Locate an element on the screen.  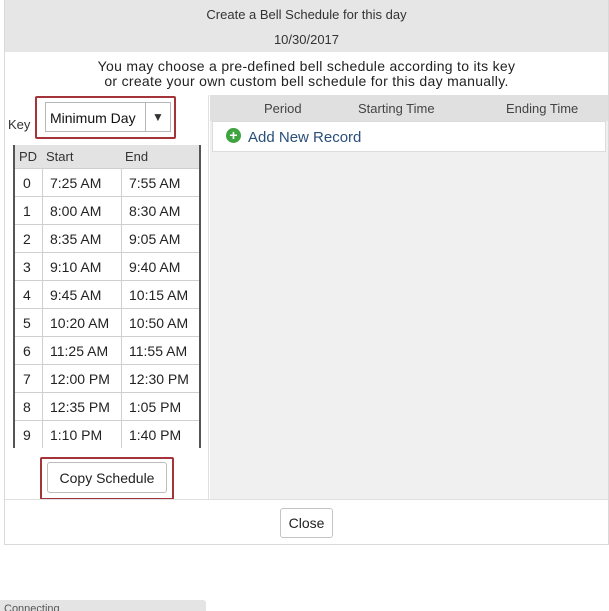
row-start: 9:45 AM is located at coordinates (76, 295).